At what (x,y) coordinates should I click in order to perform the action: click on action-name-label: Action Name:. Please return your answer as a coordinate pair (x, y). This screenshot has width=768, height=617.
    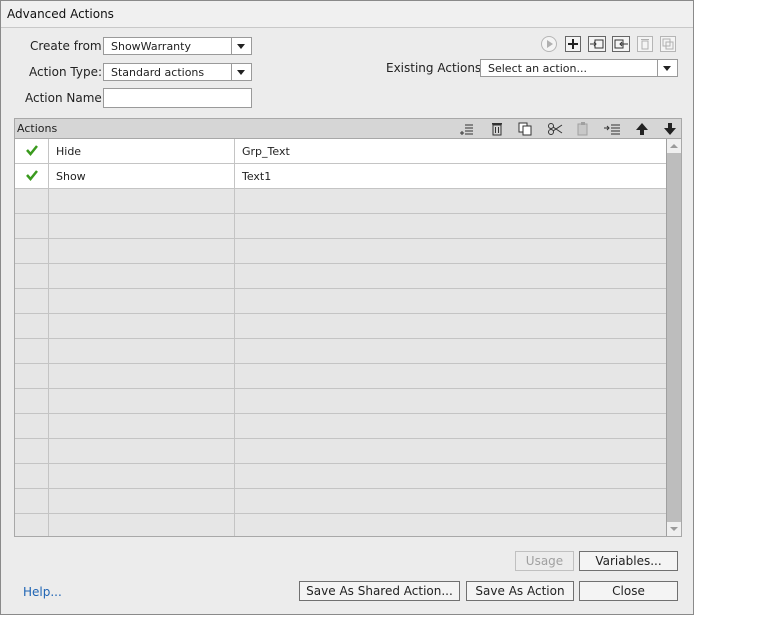
    Looking at the image, I should click on (65, 98).